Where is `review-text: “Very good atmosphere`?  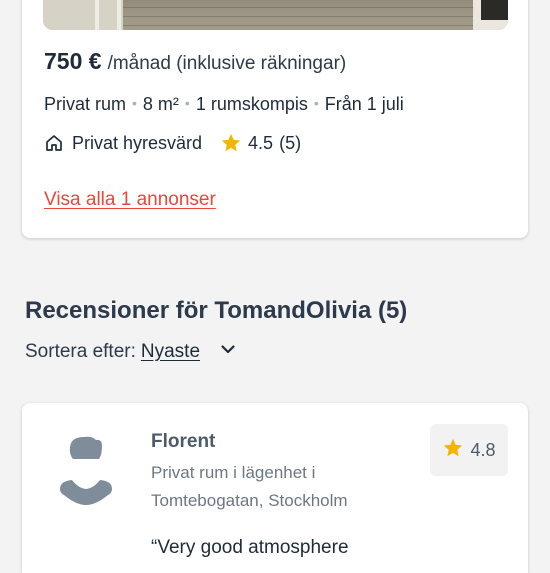 review-text: “Very good atmosphere is located at coordinates (250, 547).